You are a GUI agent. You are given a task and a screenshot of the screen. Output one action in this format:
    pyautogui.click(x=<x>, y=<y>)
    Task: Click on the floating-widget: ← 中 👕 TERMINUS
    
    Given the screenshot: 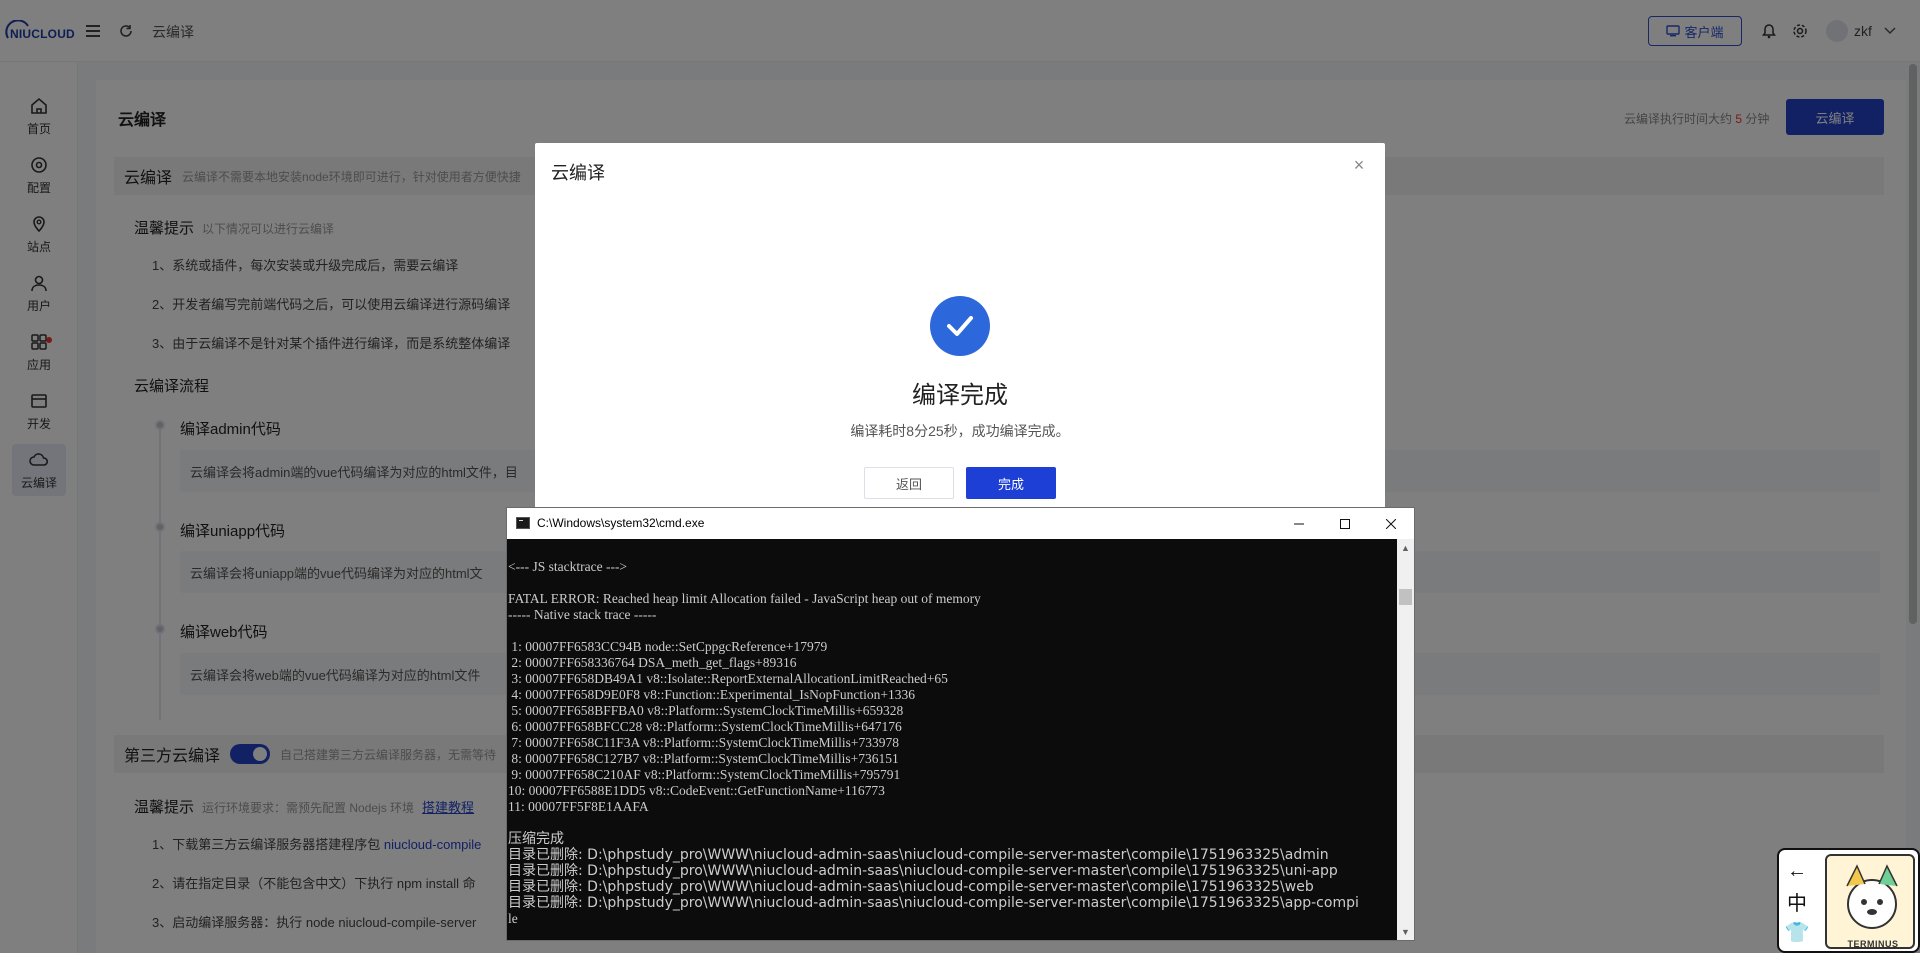 What is the action you would take?
    pyautogui.click(x=1848, y=900)
    